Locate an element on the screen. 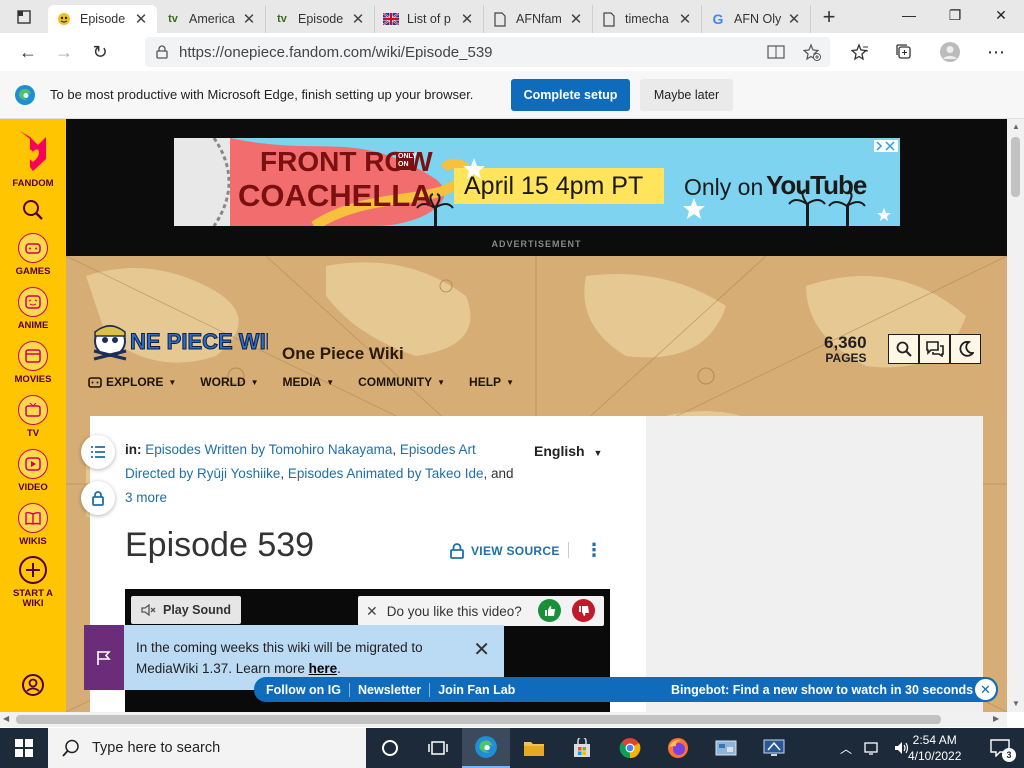  thumbs-down-icon is located at coordinates (583, 610).